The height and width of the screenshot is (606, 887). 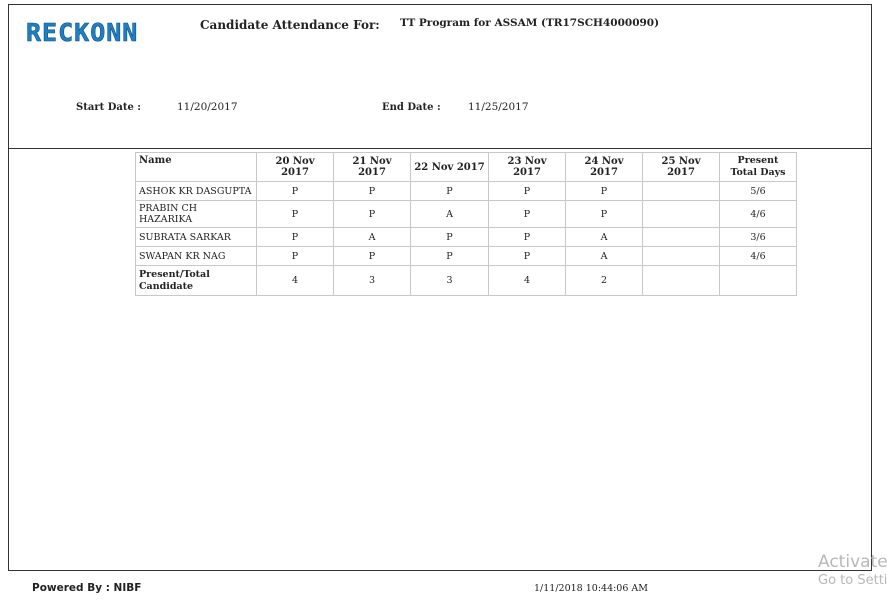 I want to click on activation-watermark: Activate Go to Setti, so click(x=852, y=570).